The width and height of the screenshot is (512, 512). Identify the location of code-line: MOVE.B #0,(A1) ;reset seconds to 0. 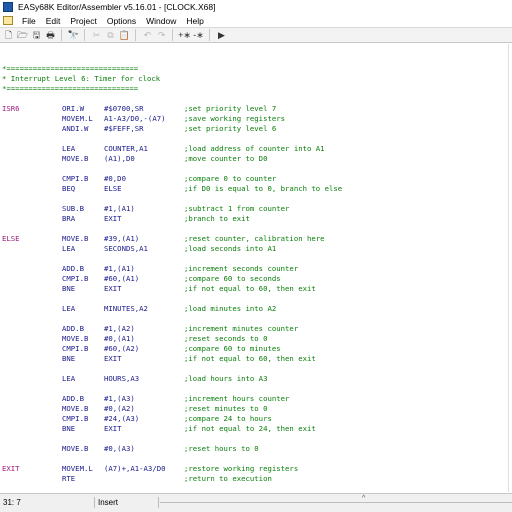
(254, 339).